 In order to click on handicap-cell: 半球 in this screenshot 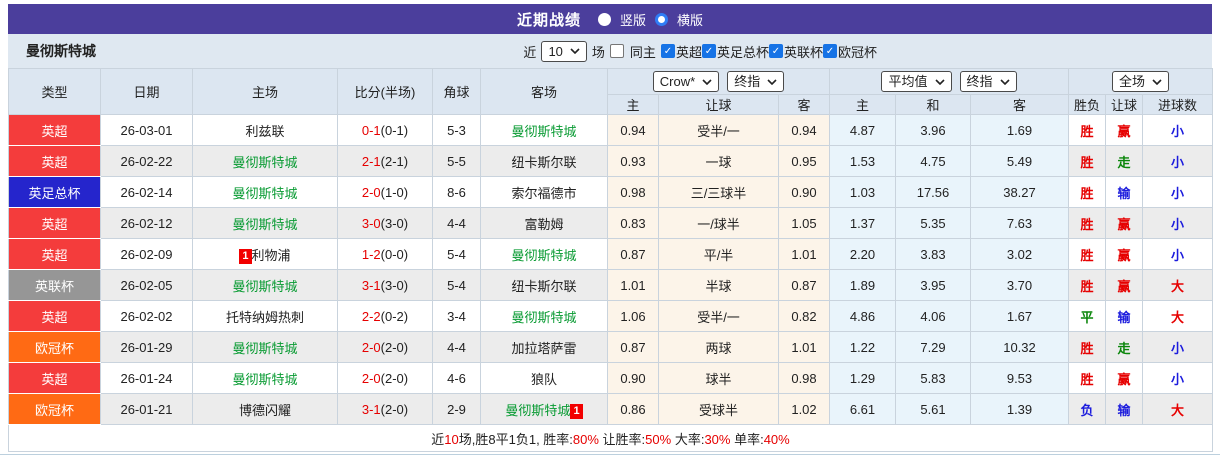, I will do `click(718, 285)`.